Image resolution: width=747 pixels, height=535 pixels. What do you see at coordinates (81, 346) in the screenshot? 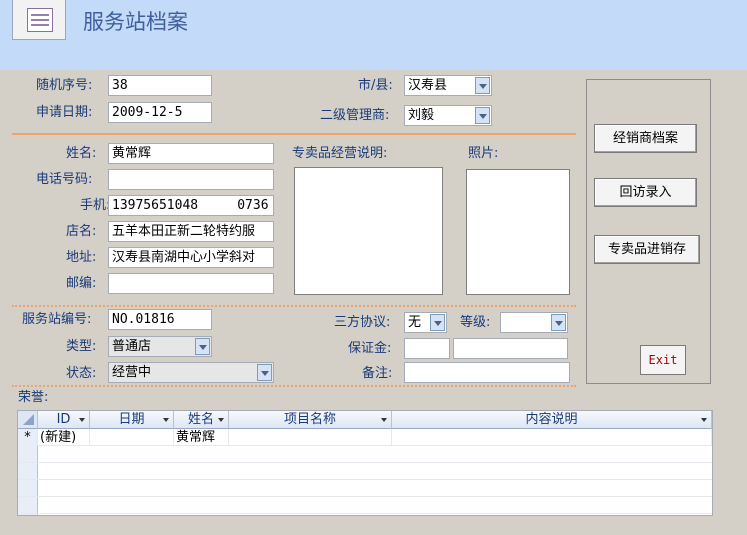
I see `type-label: 类型:` at bounding box center [81, 346].